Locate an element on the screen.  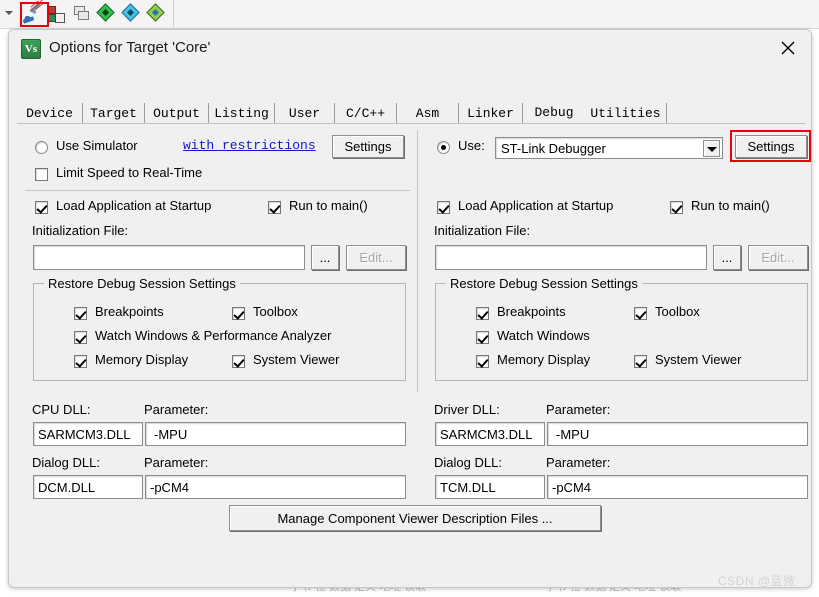
use-debugger-radio is located at coordinates (443, 147).